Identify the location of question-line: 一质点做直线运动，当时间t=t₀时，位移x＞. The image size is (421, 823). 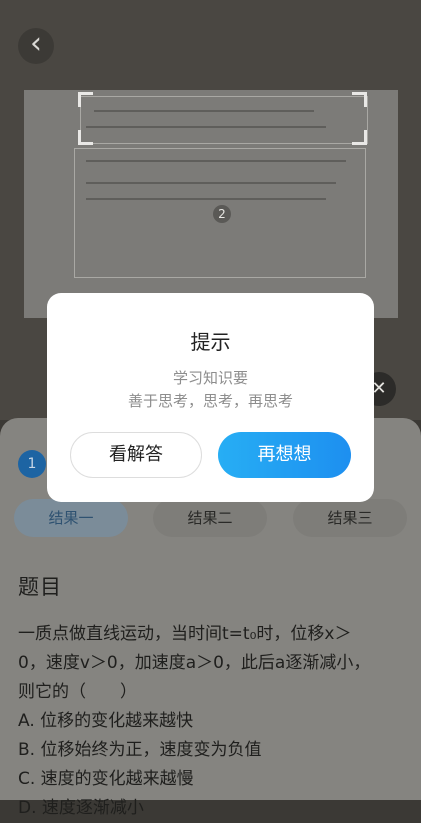
(185, 634).